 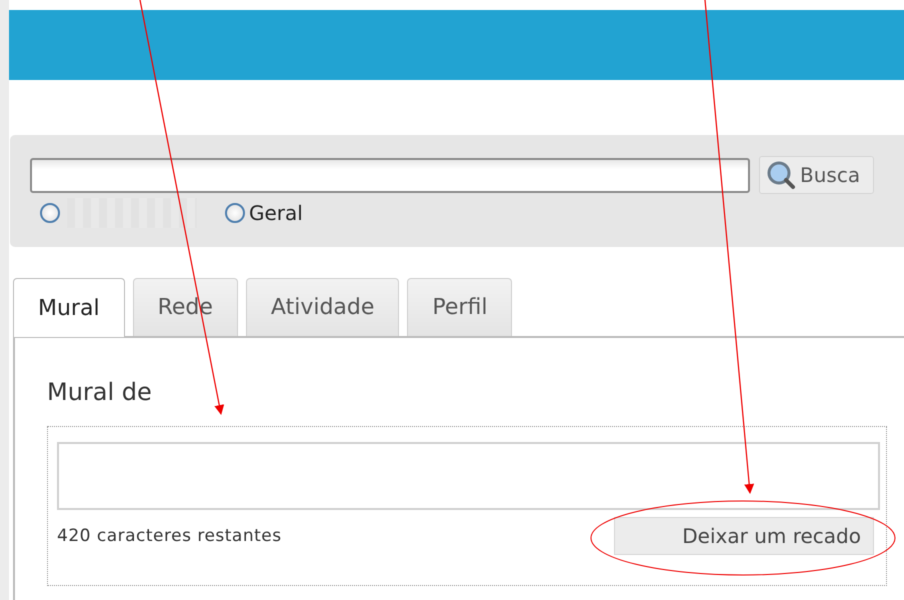 I want to click on tab: Atividade, so click(x=323, y=307).